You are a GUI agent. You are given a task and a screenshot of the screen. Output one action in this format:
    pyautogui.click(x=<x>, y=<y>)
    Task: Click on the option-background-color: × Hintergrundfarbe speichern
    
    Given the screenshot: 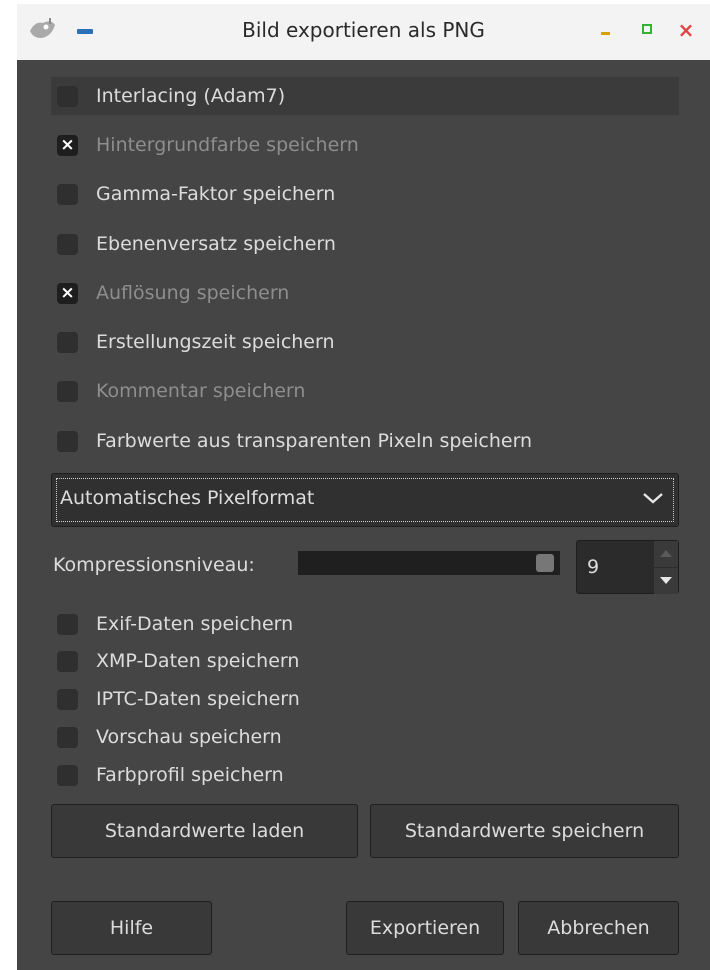 What is the action you would take?
    pyautogui.click(x=205, y=145)
    